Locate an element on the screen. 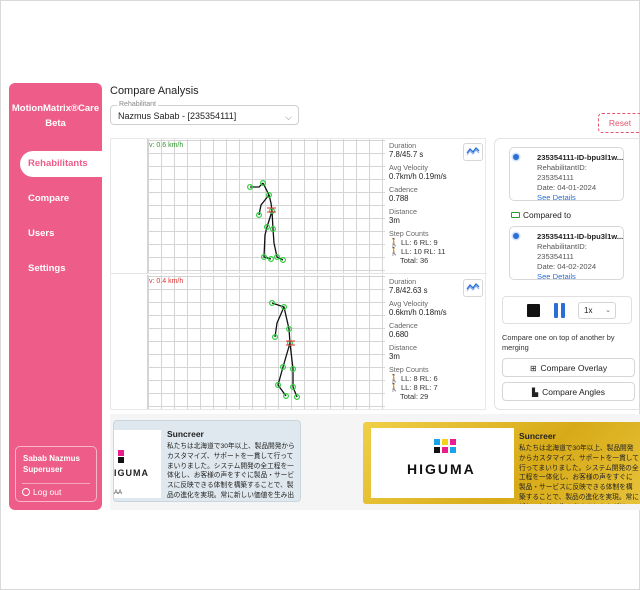 Image resolution: width=640 pixels, height=590 pixels. compare-angles-button: ▙ Compare Angles is located at coordinates (568, 391).